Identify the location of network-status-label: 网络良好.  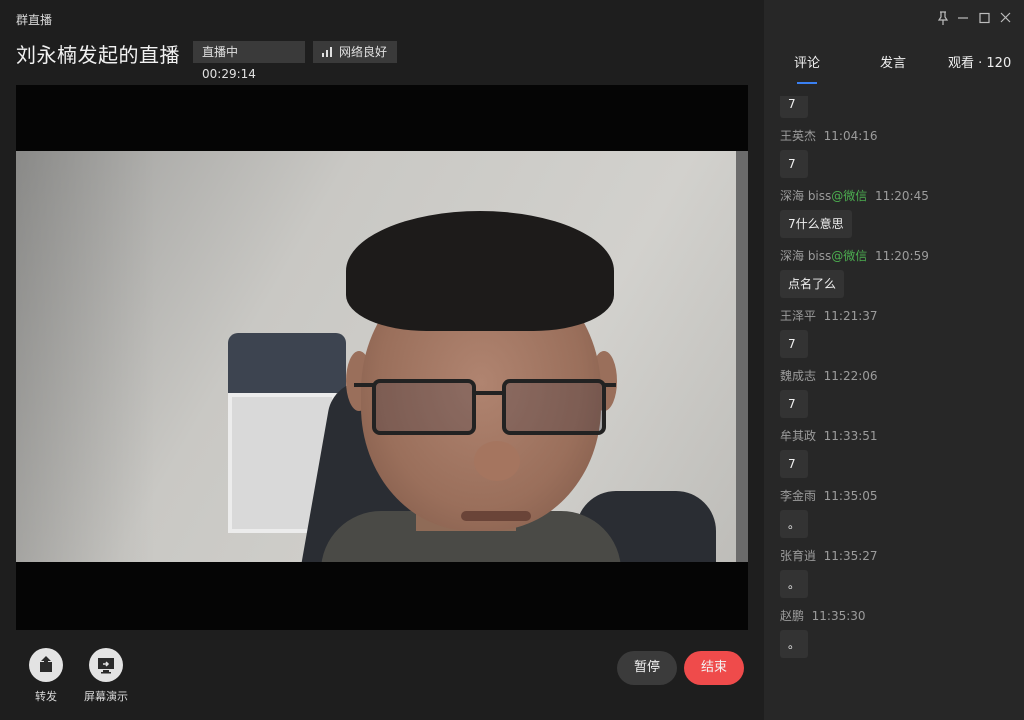
(363, 52).